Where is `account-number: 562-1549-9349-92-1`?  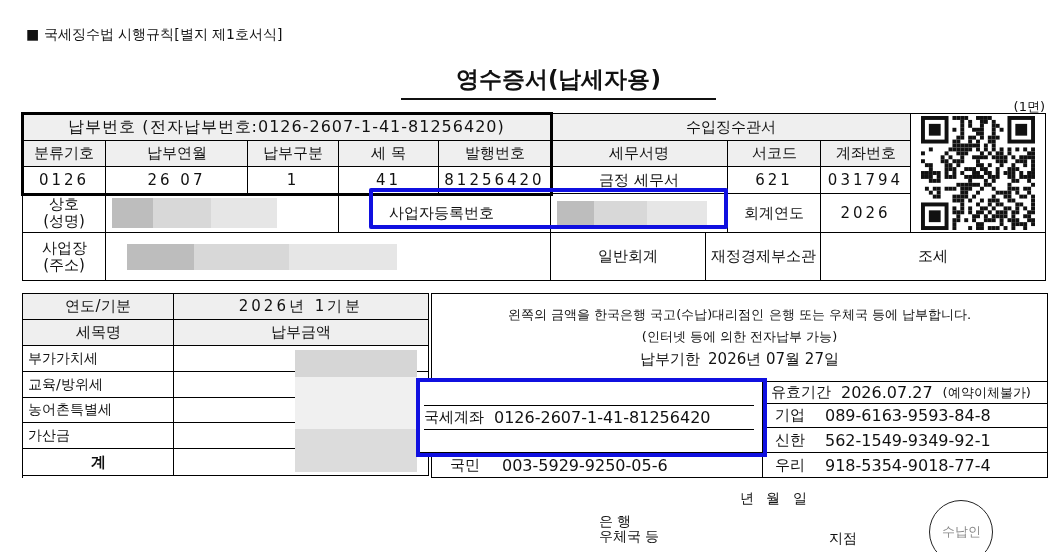
account-number: 562-1549-9349-92-1 is located at coordinates (908, 440).